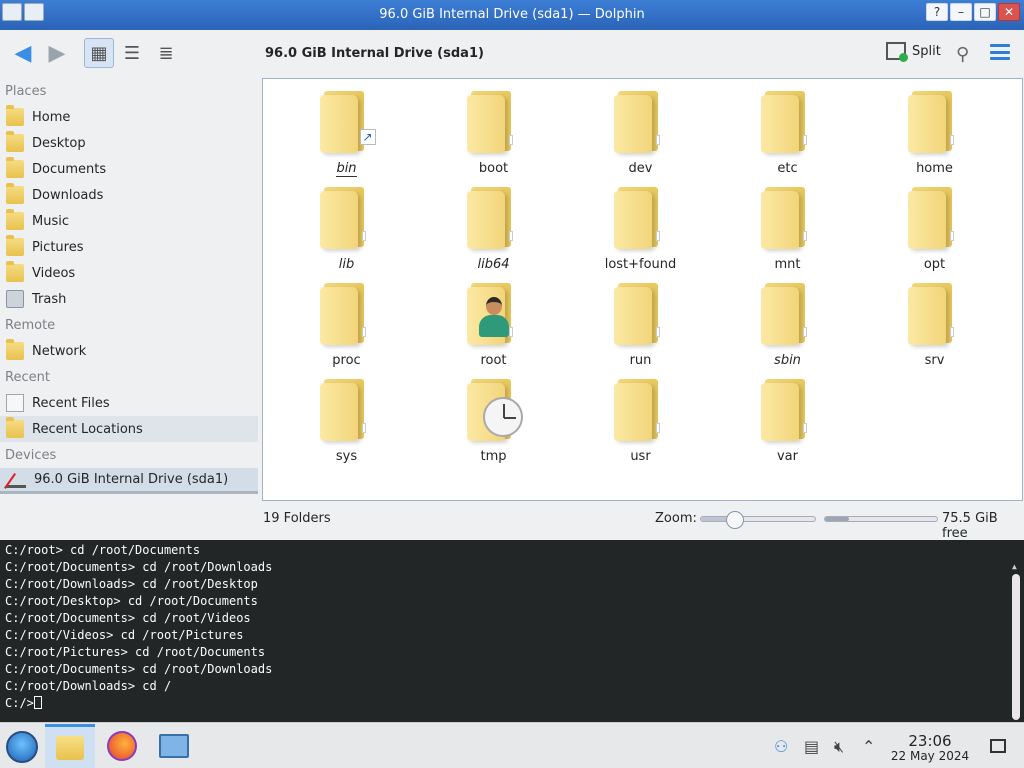  Describe the element at coordinates (781, 746) in the screenshot. I see `network-status-icon: ⚇` at that location.